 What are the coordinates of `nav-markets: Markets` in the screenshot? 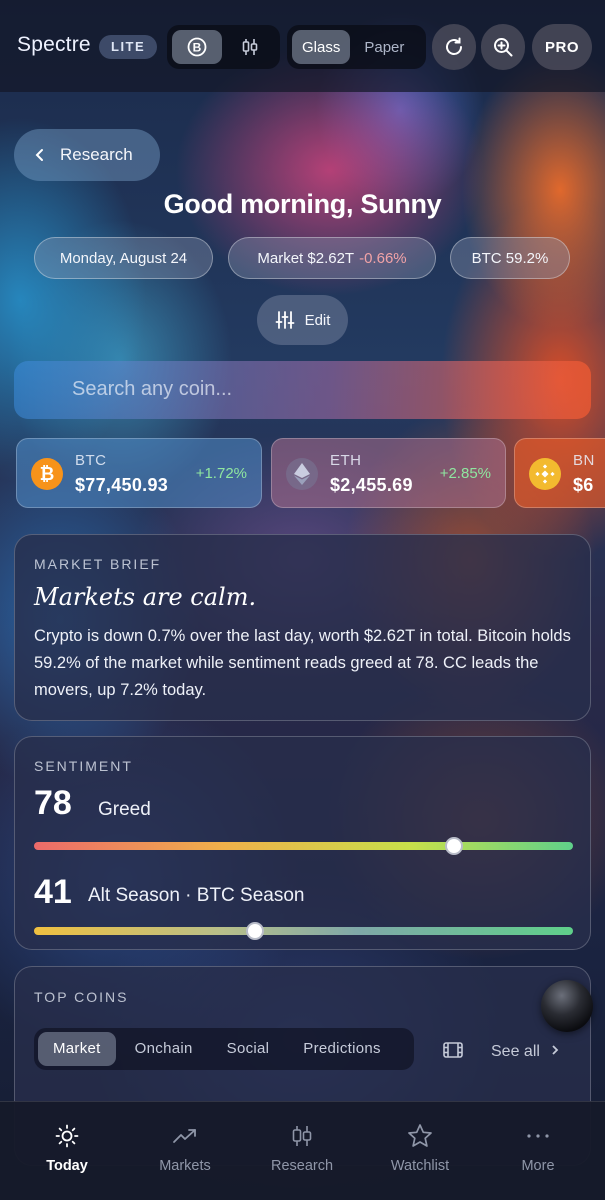 It's located at (185, 1148).